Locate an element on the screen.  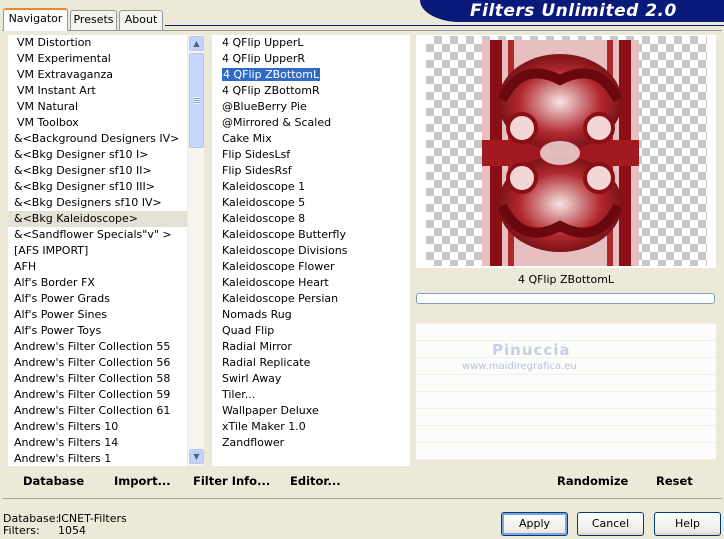
filter-item-label: Wallpaper Deluxe is located at coordinates (270, 410).